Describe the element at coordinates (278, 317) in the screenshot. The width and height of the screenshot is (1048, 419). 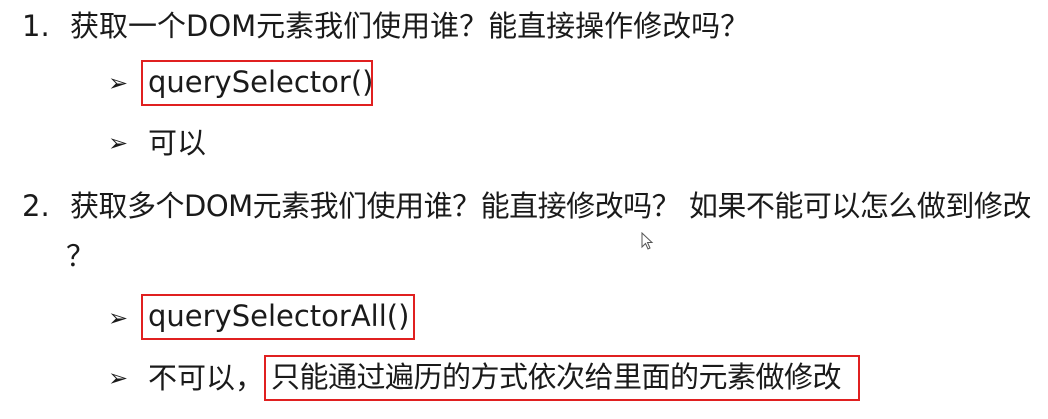
I see `answer-2a-highlight: querySelectorAll()` at that location.